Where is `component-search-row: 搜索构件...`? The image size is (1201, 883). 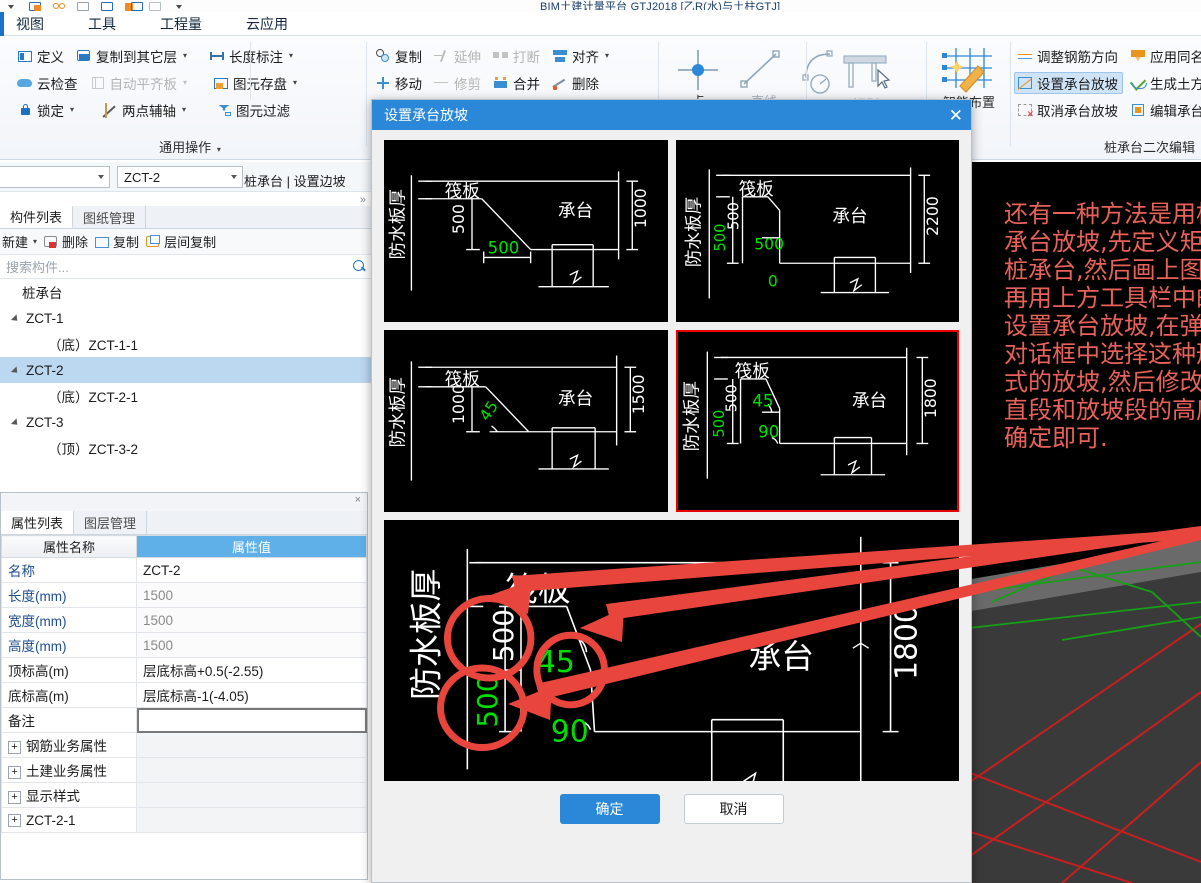 component-search-row: 搜索构件... is located at coordinates (186, 267).